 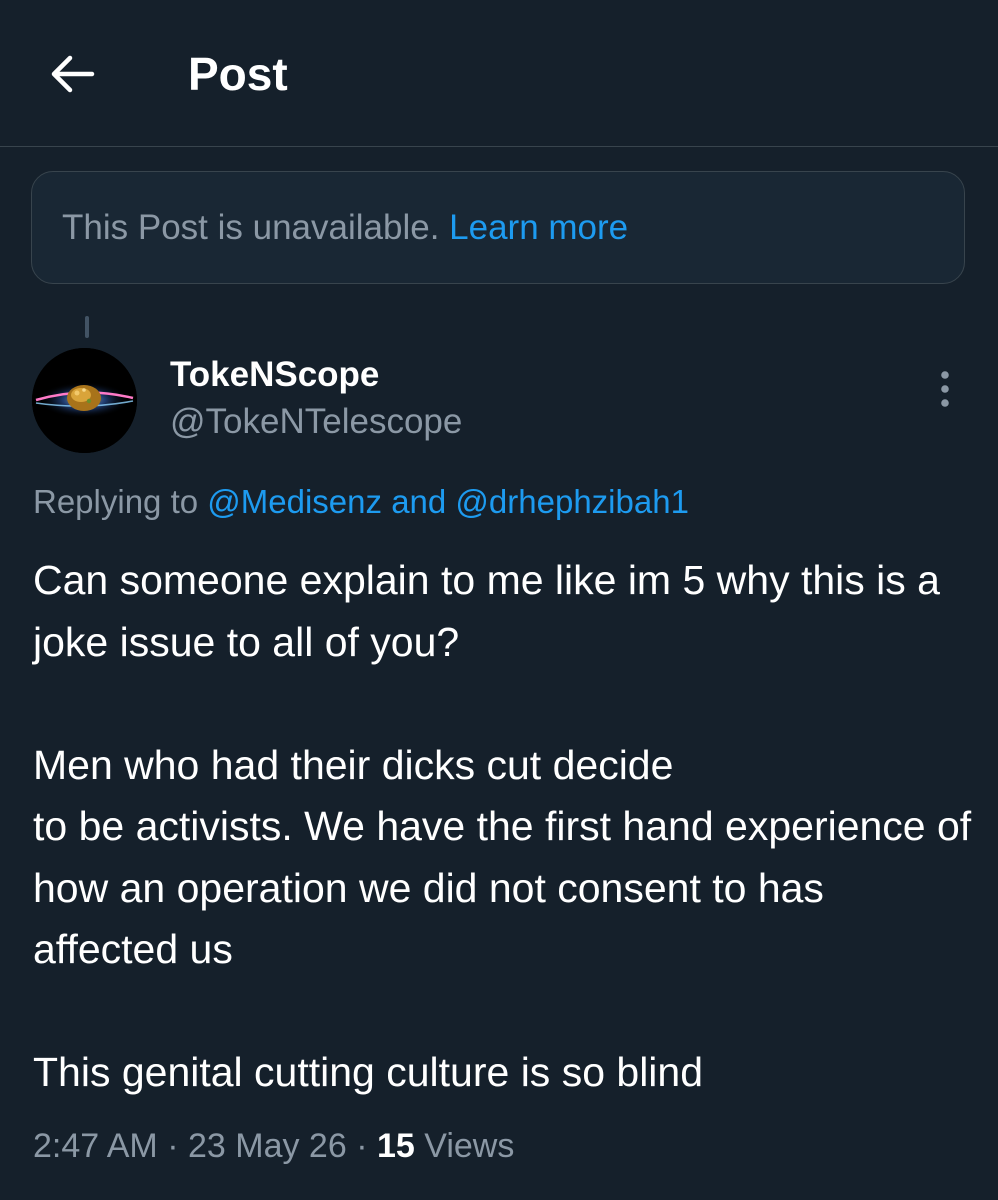 What do you see at coordinates (395, 1146) in the screenshot?
I see `views-count: 15` at bounding box center [395, 1146].